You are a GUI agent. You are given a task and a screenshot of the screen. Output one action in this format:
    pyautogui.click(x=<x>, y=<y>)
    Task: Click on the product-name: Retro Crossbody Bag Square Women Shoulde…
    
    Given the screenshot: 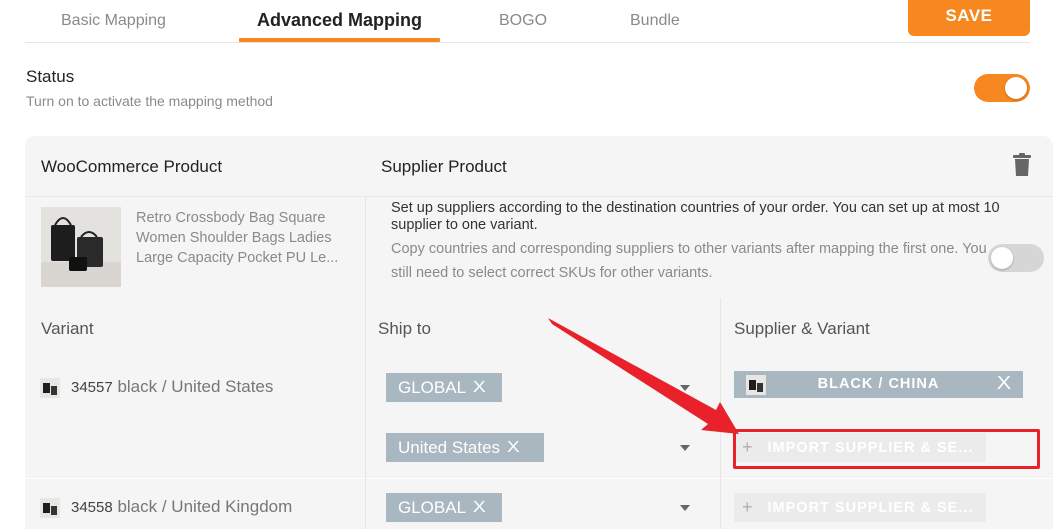 What is the action you would take?
    pyautogui.click(x=246, y=238)
    